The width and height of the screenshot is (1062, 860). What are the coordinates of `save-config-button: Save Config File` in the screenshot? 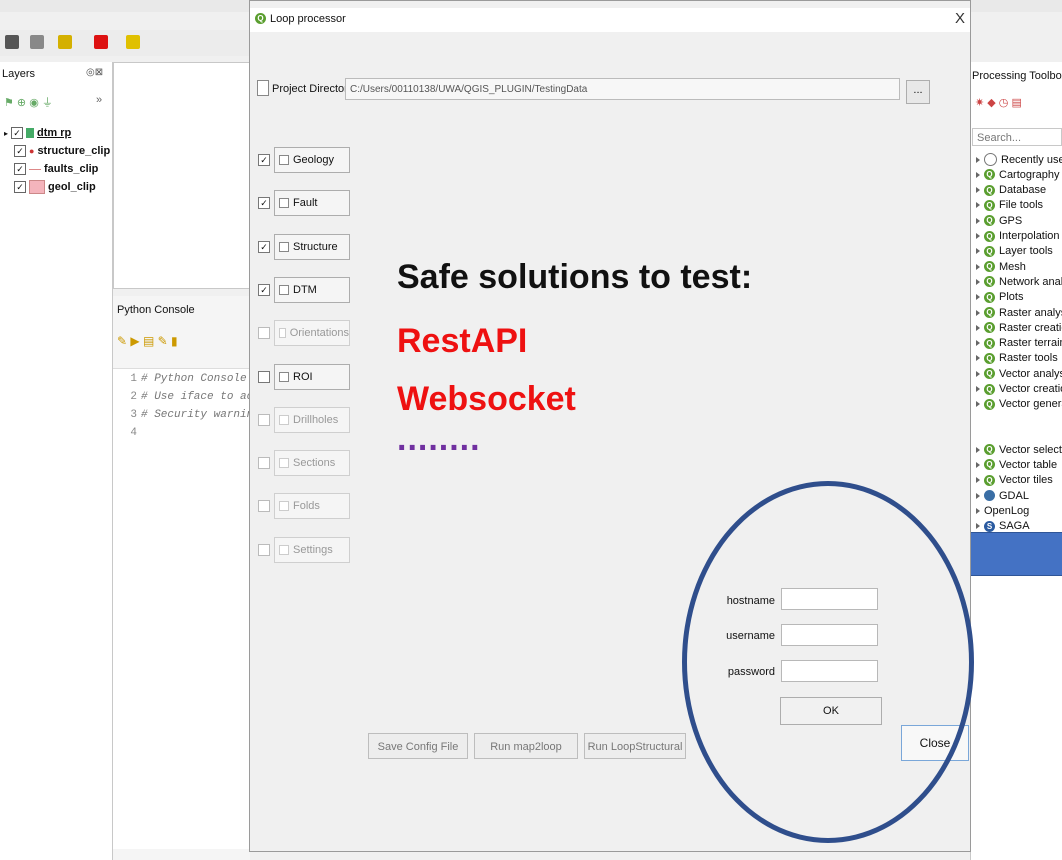 It's located at (418, 746).